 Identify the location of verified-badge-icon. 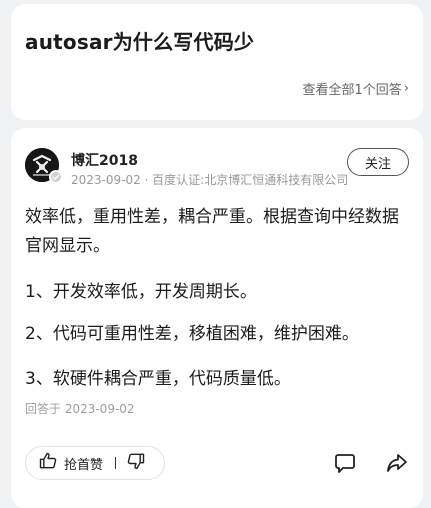
(56, 177).